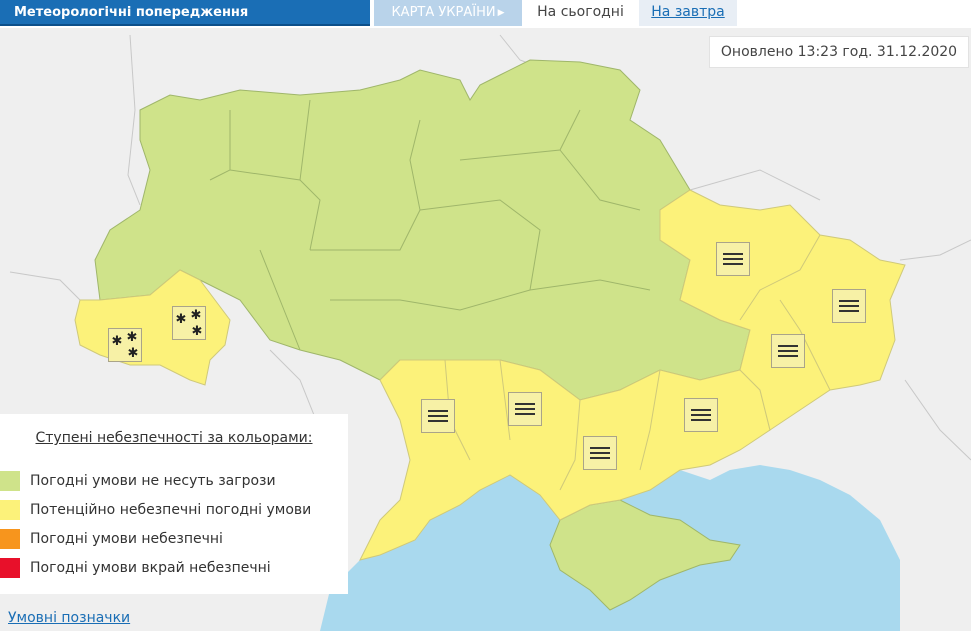 This screenshot has width=971, height=631. I want to click on fog-warning-marker-luhansk, so click(849, 306).